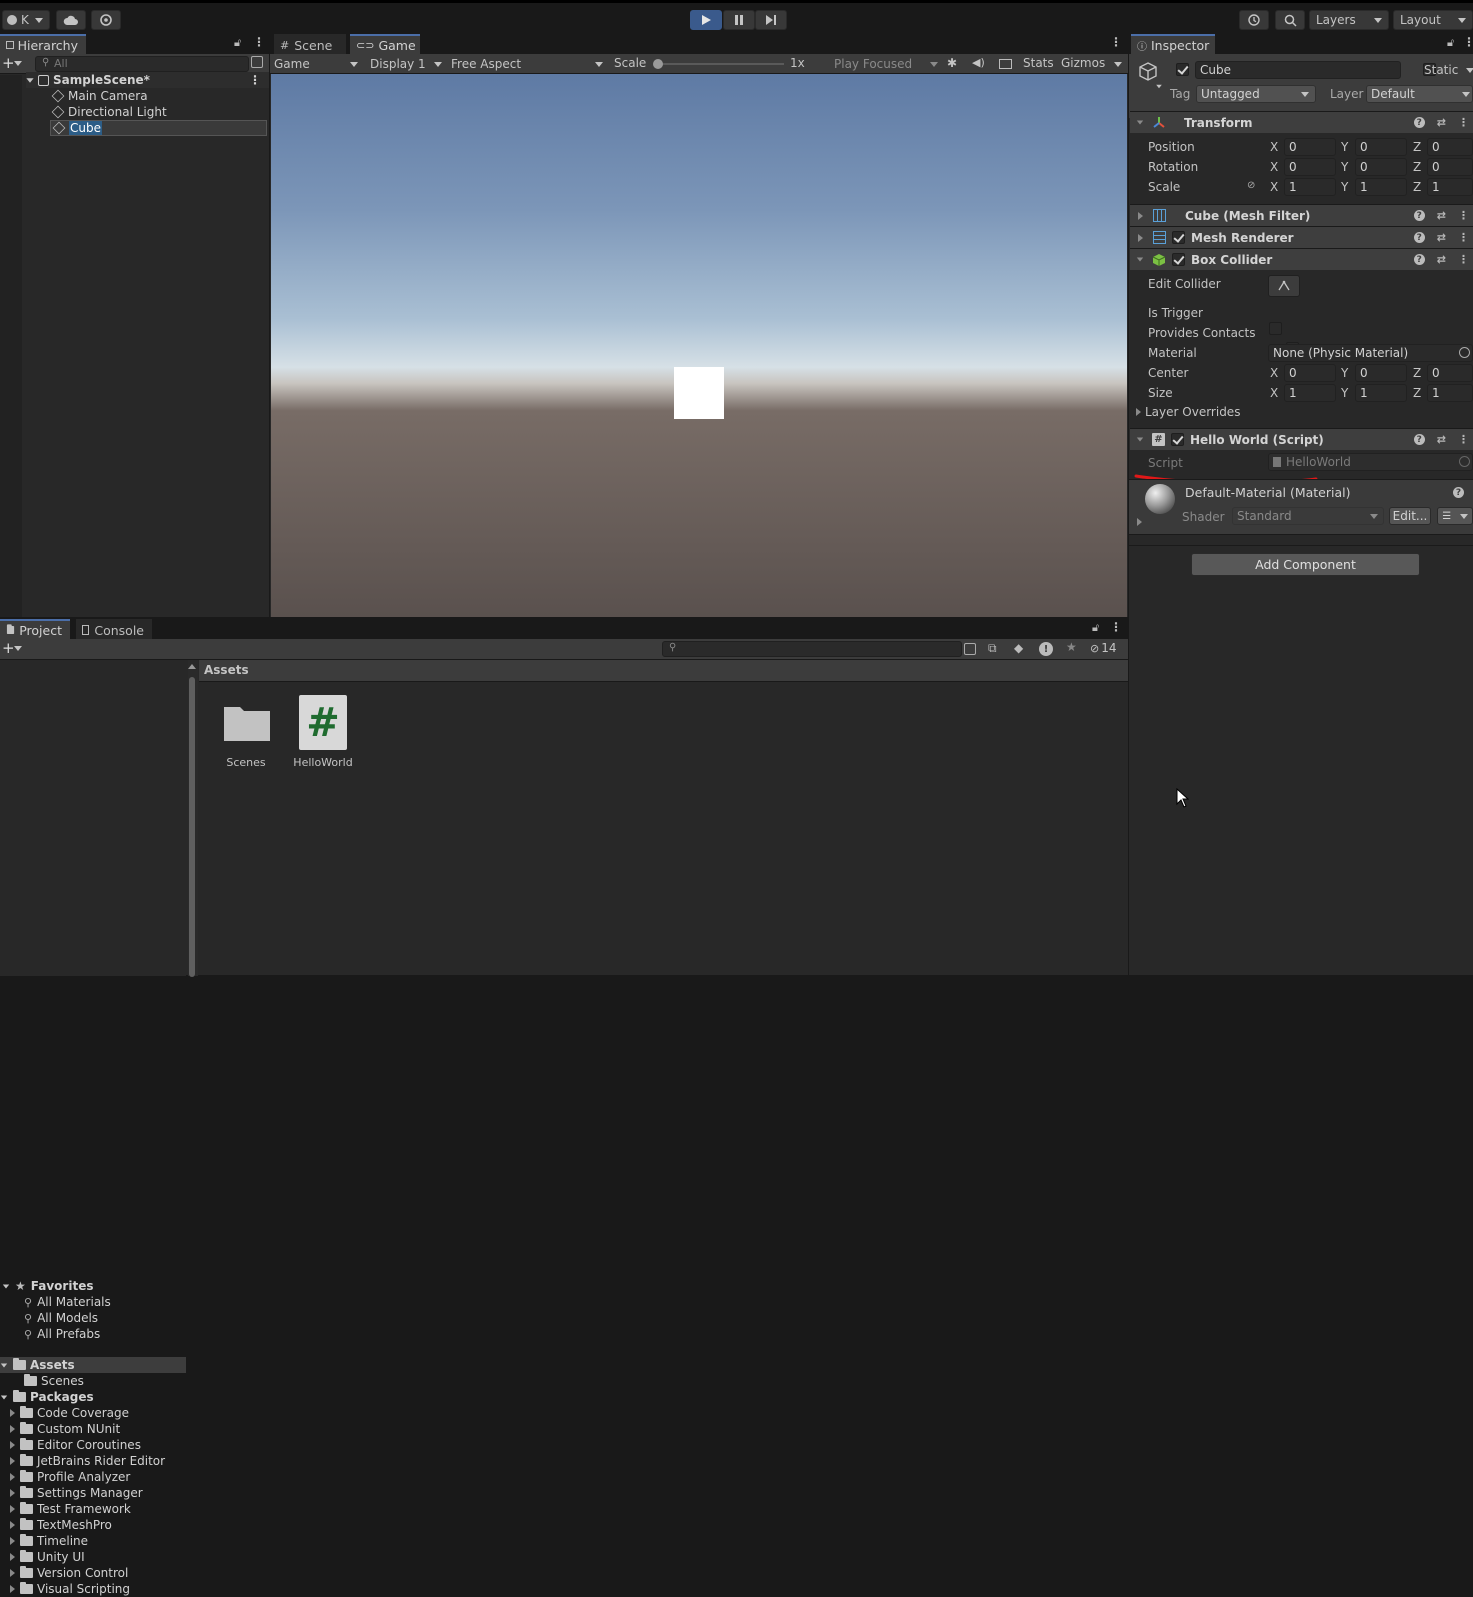 The image size is (1473, 1597). I want to click on tree-packages: Packages, so click(93, 1397).